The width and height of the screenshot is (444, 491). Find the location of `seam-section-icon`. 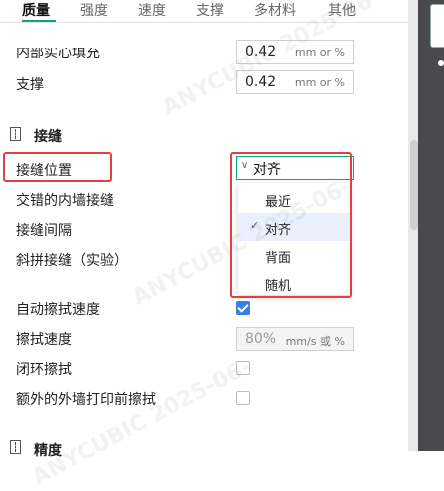

seam-section-icon is located at coordinates (15, 134).